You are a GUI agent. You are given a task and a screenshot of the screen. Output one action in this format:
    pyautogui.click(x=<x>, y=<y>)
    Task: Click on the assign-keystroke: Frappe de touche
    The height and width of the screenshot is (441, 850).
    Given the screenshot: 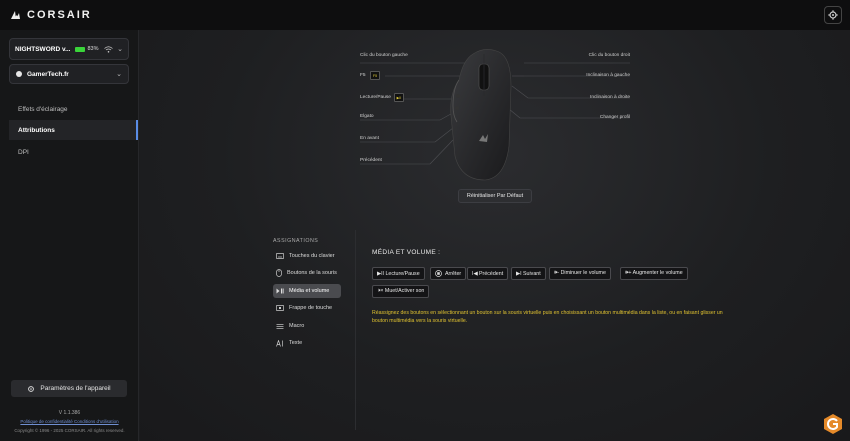 What is the action you would take?
    pyautogui.click(x=307, y=308)
    